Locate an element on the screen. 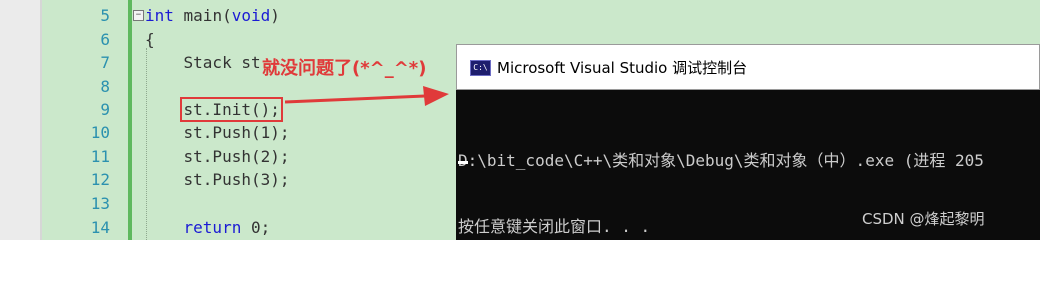  code-text: return 0; is located at coordinates (208, 228).